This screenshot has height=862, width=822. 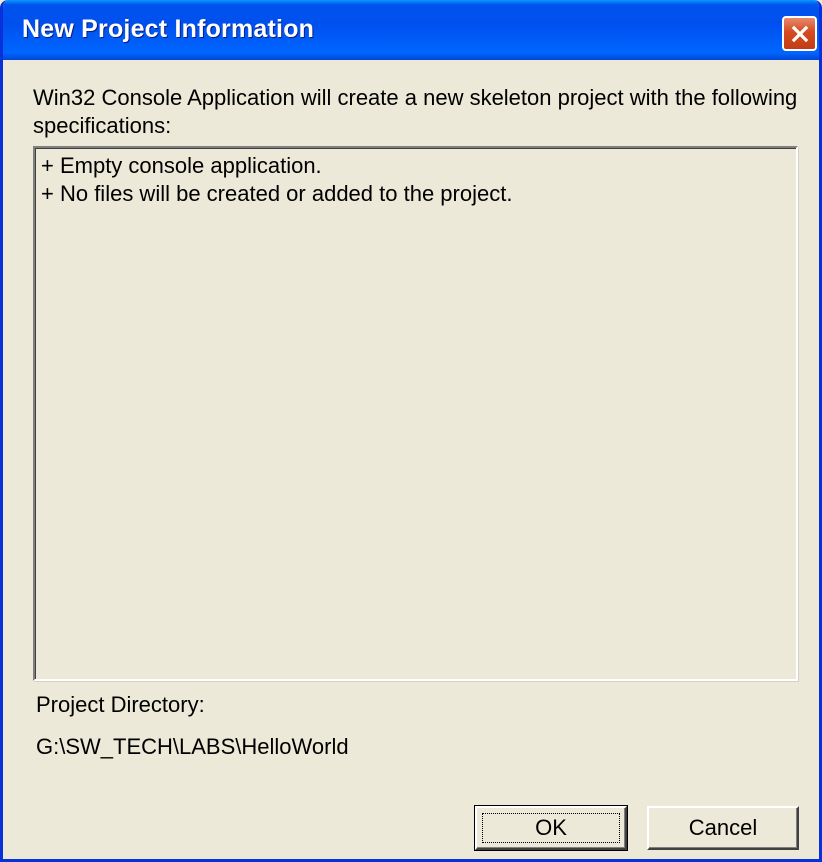 I want to click on close-icon, so click(x=799, y=33).